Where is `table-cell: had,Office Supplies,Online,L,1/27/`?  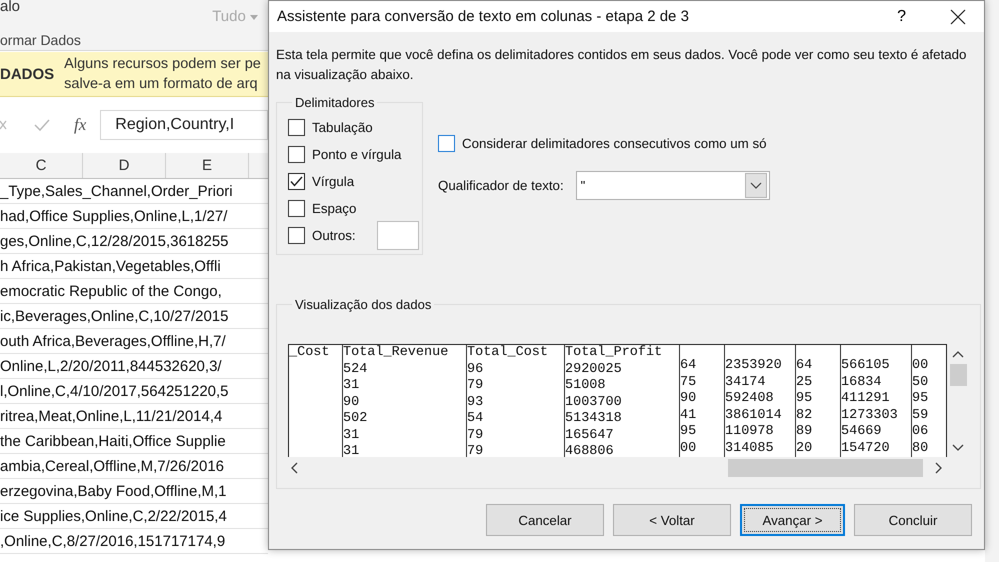
table-cell: had,Office Supplies,Online,L,1/27/ is located at coordinates (114, 216).